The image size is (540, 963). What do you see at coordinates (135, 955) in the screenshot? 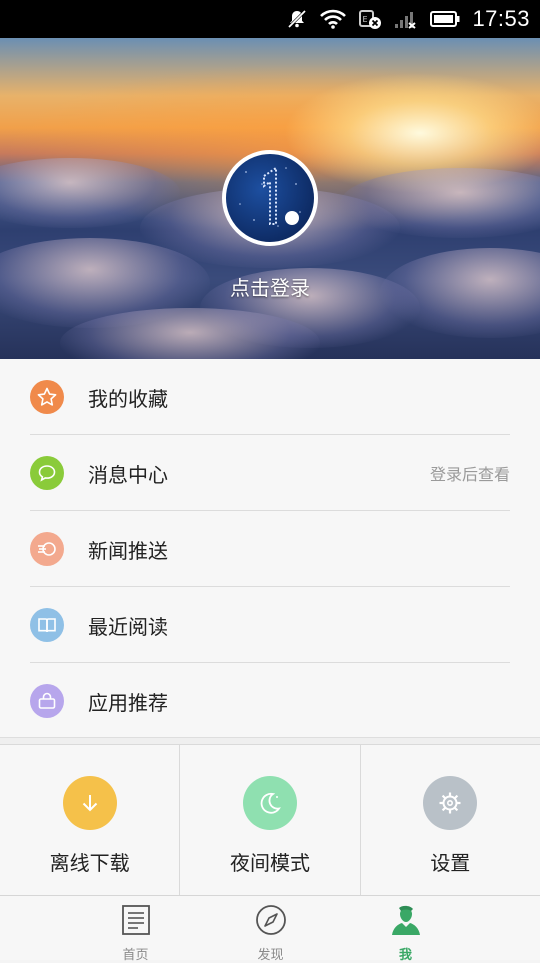
I see `tab-home-label: 首页` at bounding box center [135, 955].